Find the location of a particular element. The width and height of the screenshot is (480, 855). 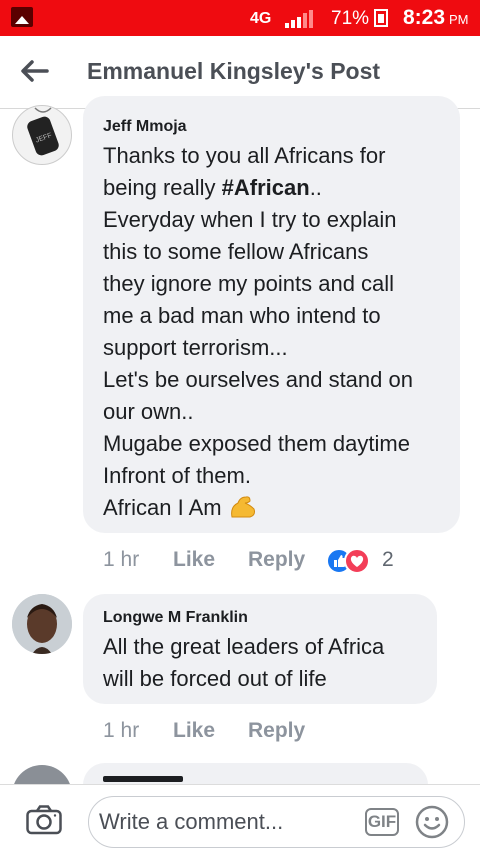

gallery-icon is located at coordinates (22, 17).